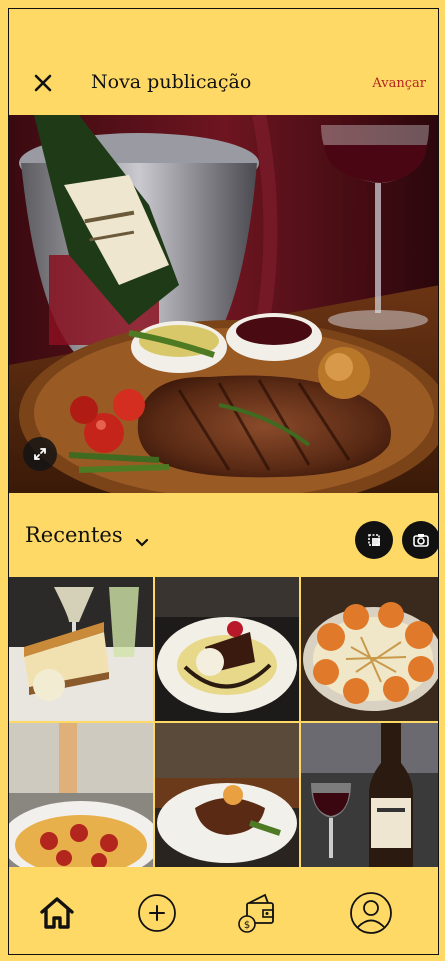 The image size is (445, 961). Describe the element at coordinates (74, 535) in the screenshot. I see `album-selector-label: Recentes` at that location.